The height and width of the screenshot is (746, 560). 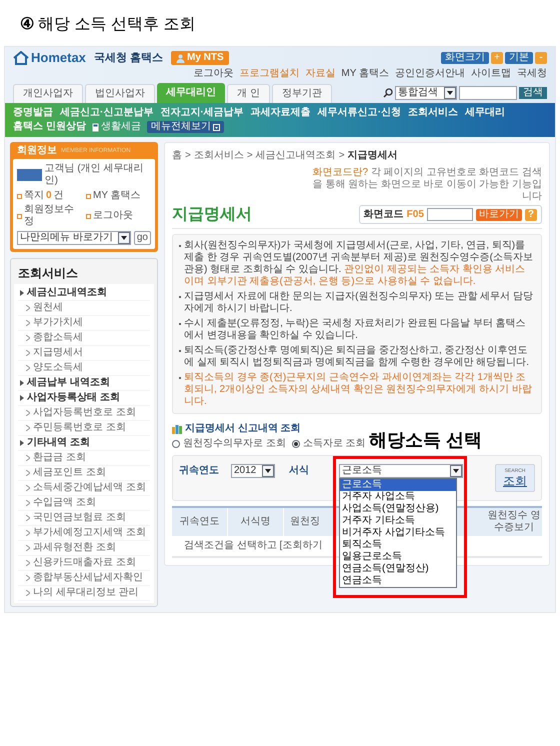 What do you see at coordinates (398, 533) in the screenshot?
I see `dropdown-option: 비거주자 사업기타소득` at bounding box center [398, 533].